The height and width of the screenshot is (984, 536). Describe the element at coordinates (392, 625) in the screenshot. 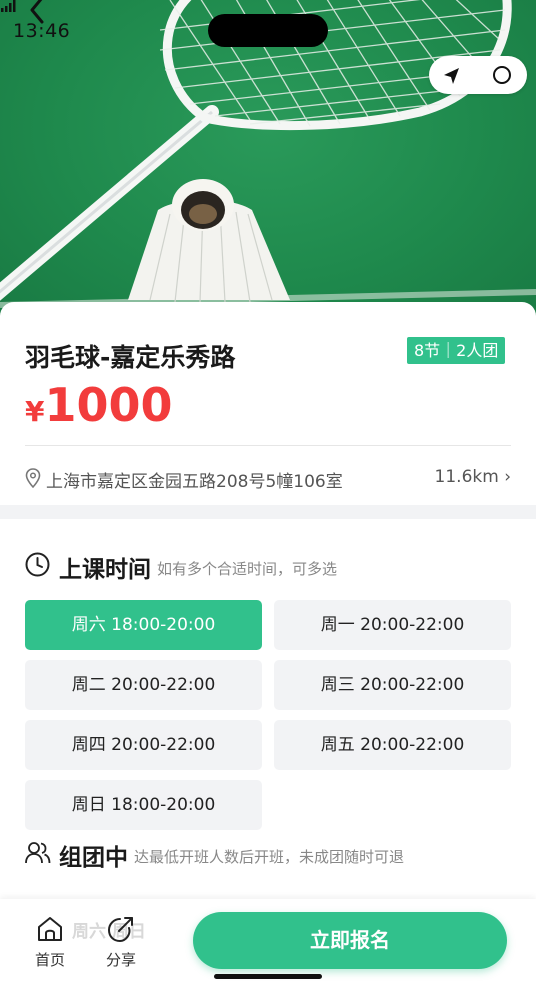

I see `time-slot: 周一 20:00-22:00` at that location.